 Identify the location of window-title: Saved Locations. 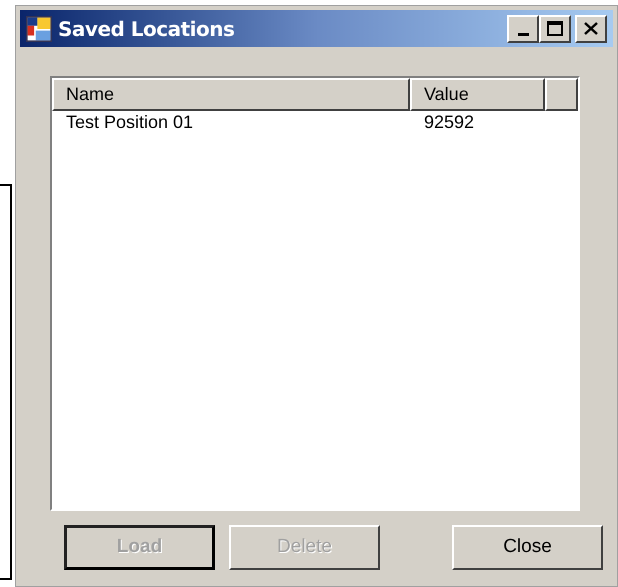
(146, 29).